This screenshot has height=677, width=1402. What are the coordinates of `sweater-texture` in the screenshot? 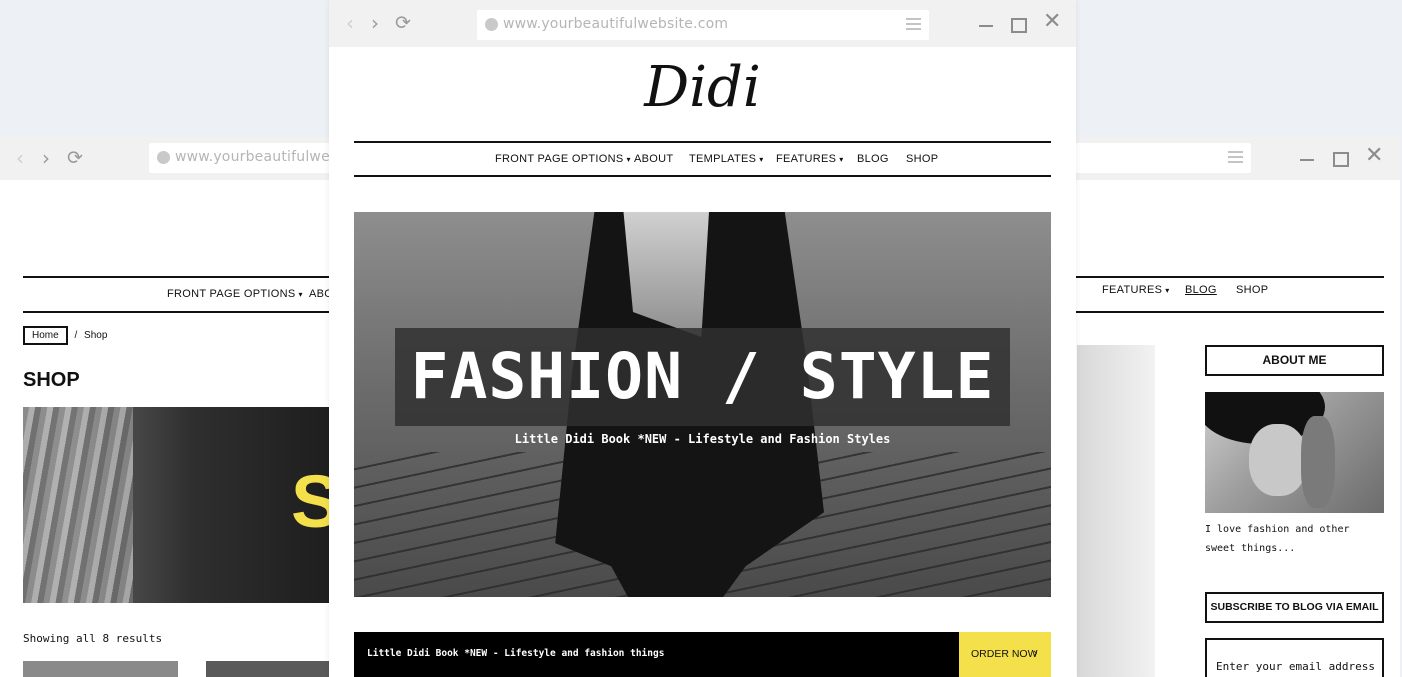 It's located at (78, 505).